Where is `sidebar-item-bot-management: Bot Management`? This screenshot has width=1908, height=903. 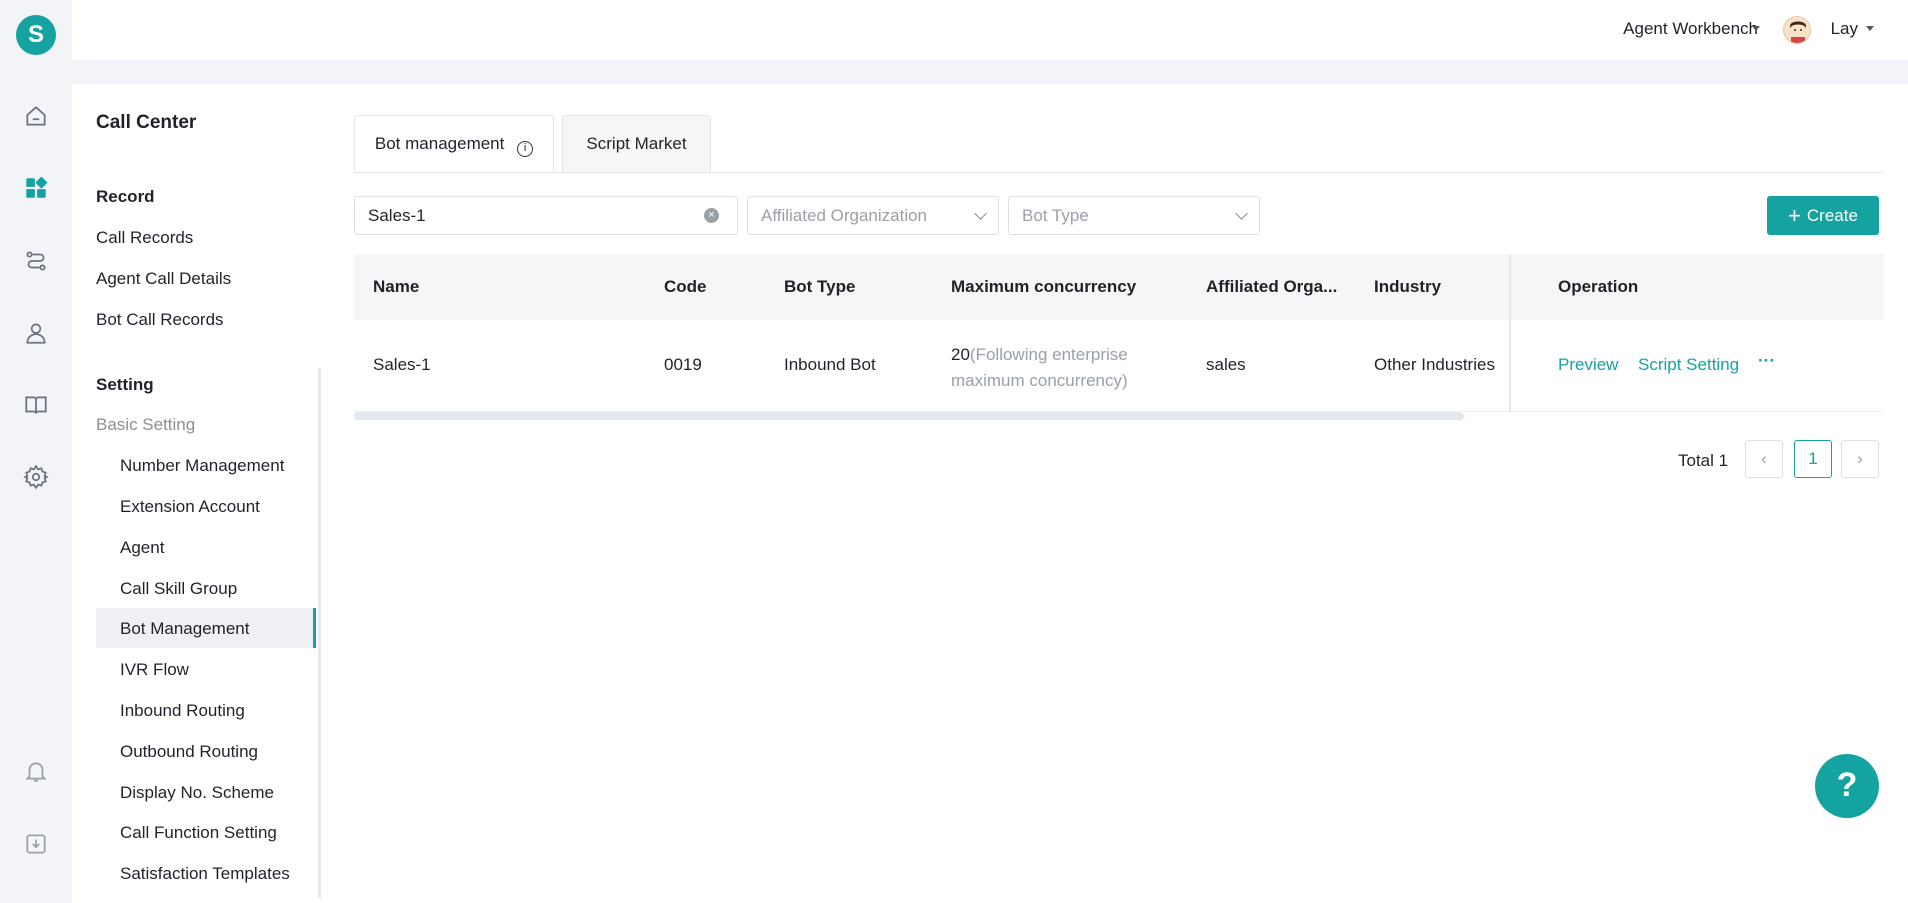 sidebar-item-bot-management: Bot Management is located at coordinates (184, 629).